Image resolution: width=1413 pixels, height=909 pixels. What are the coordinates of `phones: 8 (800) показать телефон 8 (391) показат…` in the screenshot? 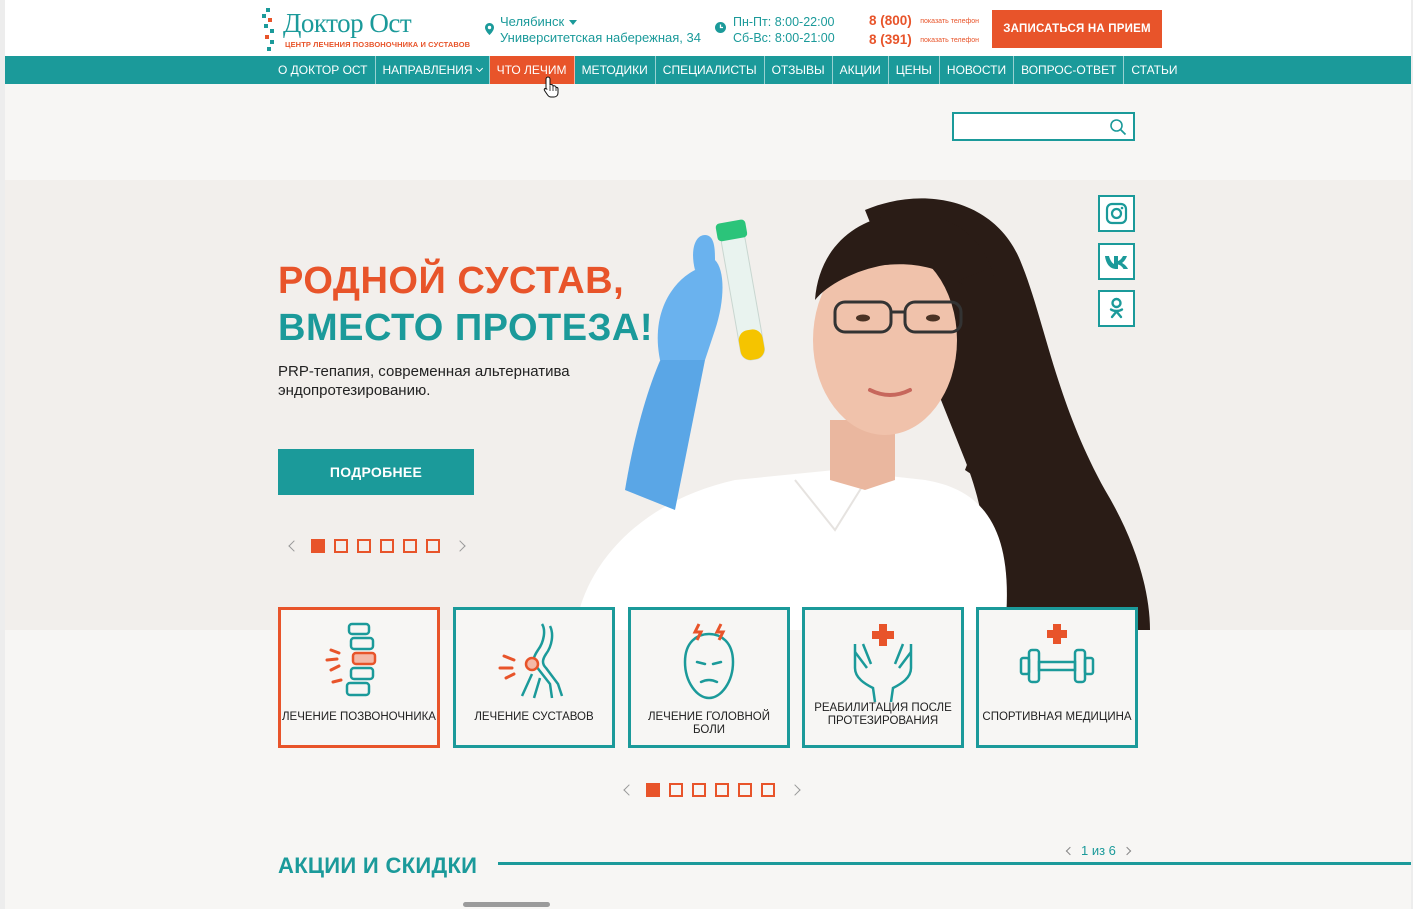 It's located at (924, 30).